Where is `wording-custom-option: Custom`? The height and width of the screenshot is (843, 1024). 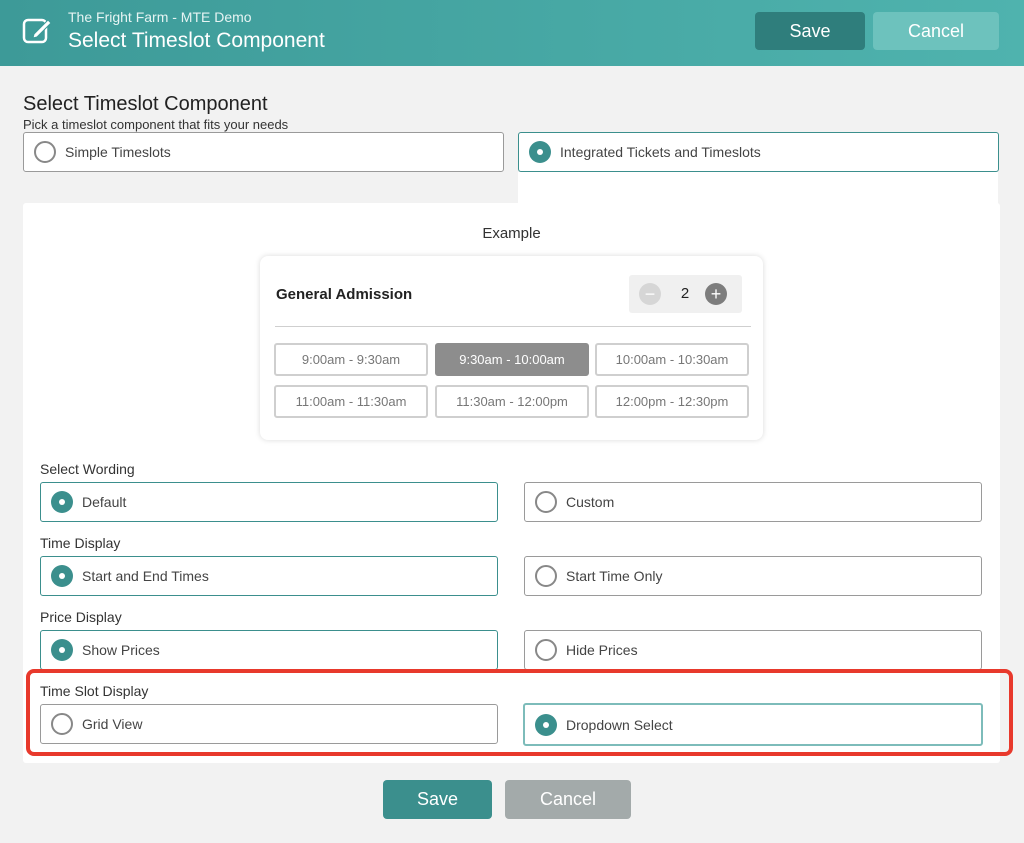 wording-custom-option: Custom is located at coordinates (753, 502).